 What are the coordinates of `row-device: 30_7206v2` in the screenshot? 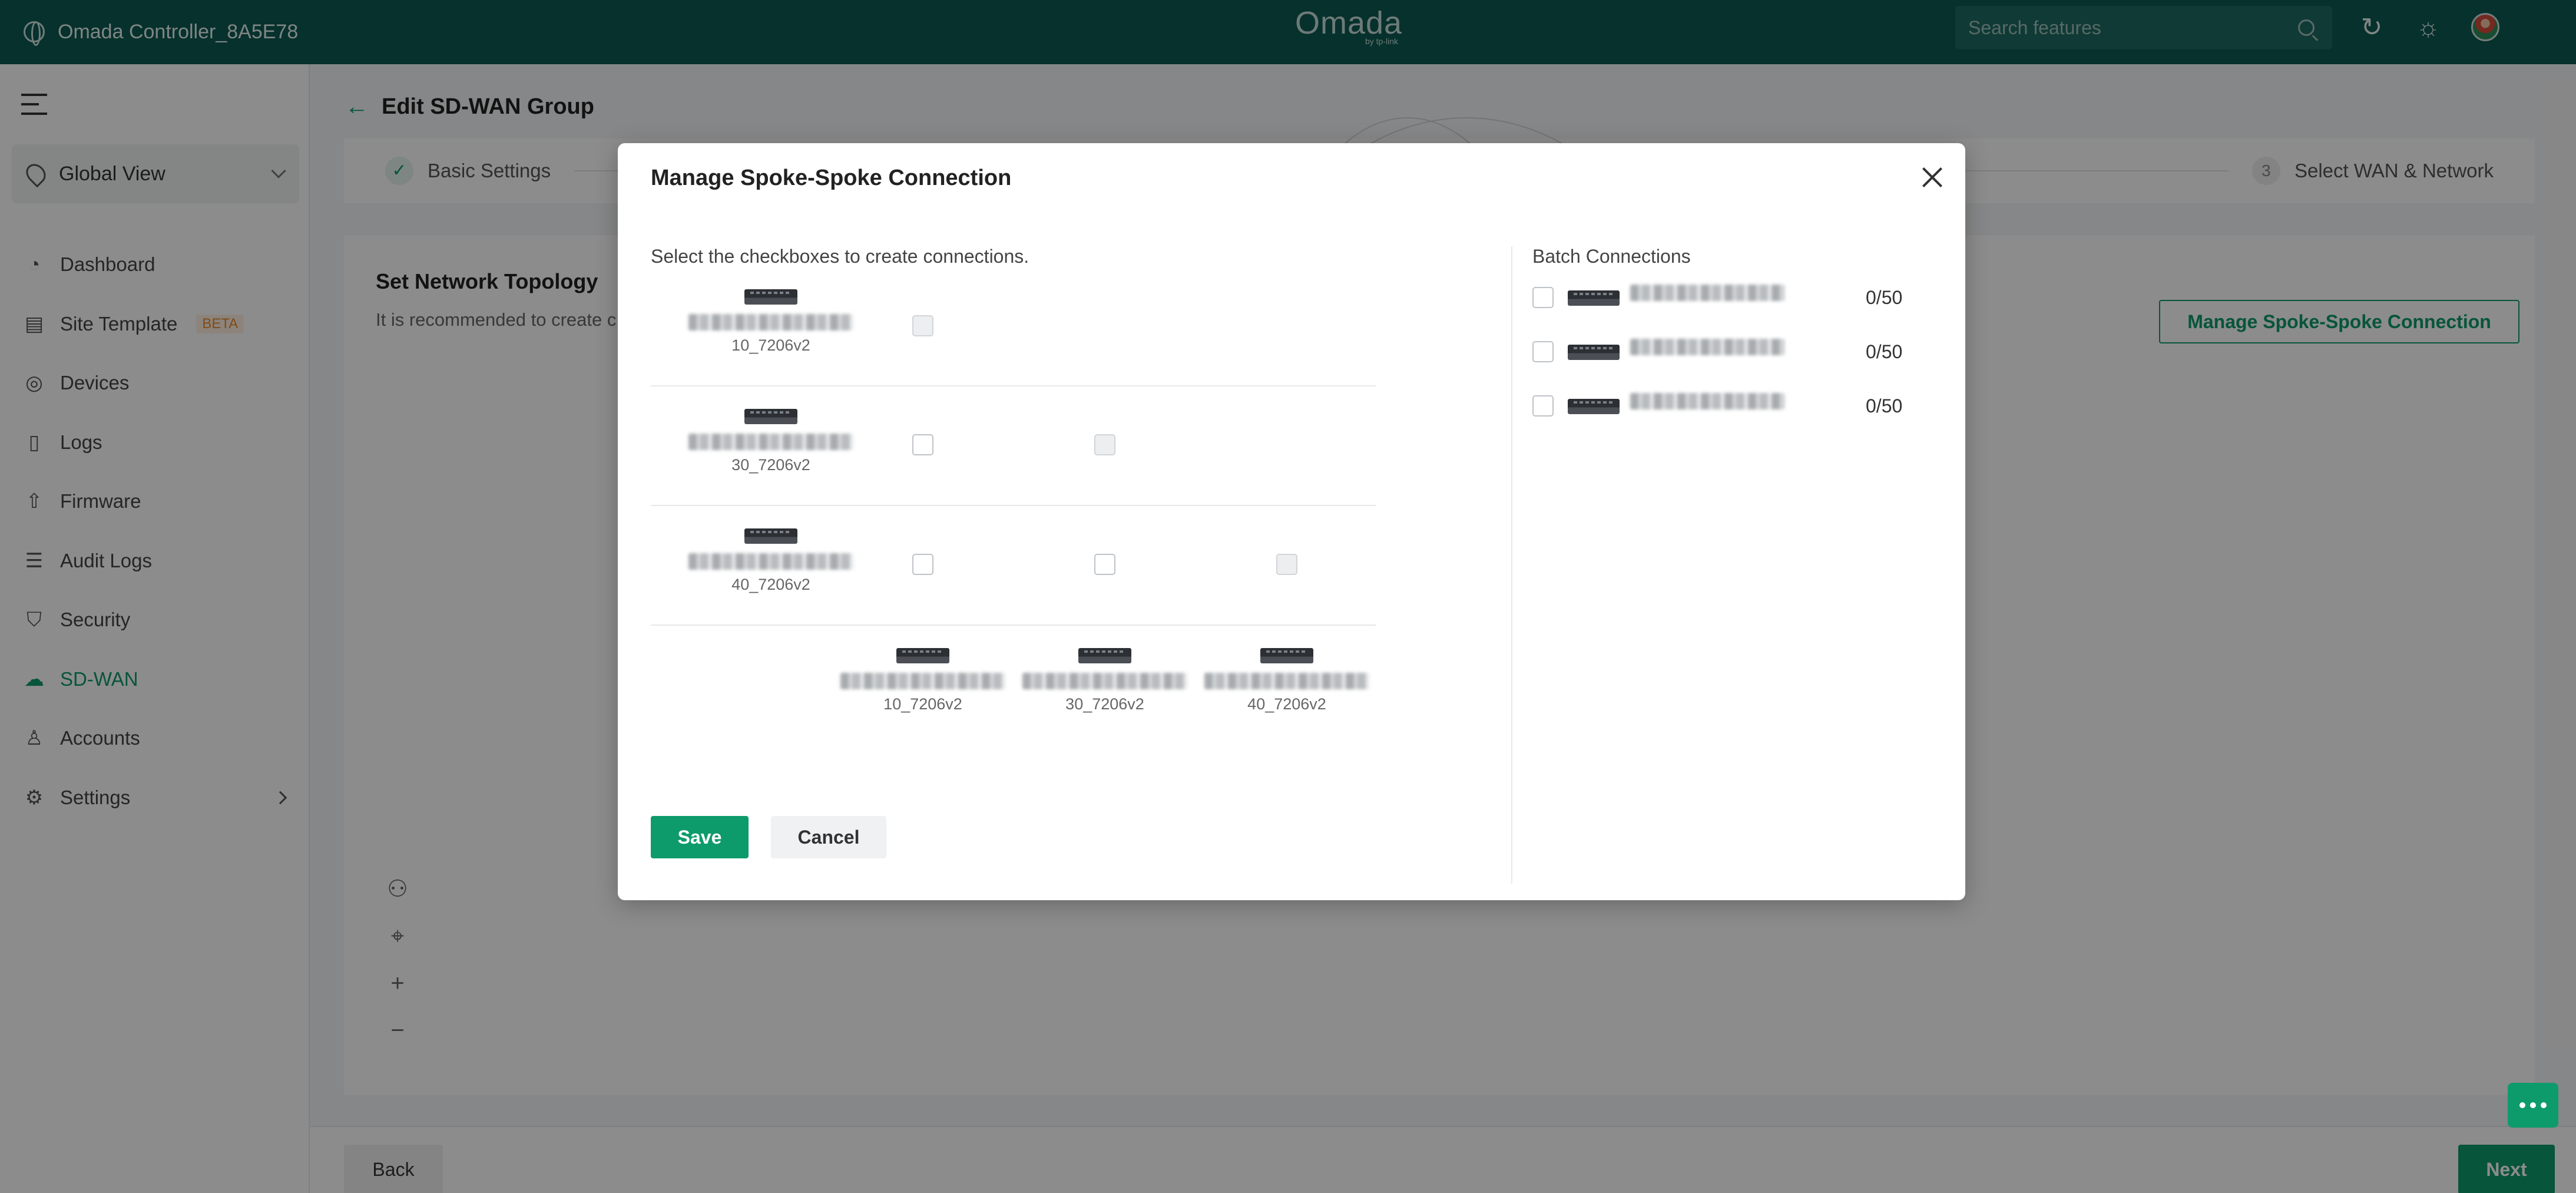 It's located at (771, 441).